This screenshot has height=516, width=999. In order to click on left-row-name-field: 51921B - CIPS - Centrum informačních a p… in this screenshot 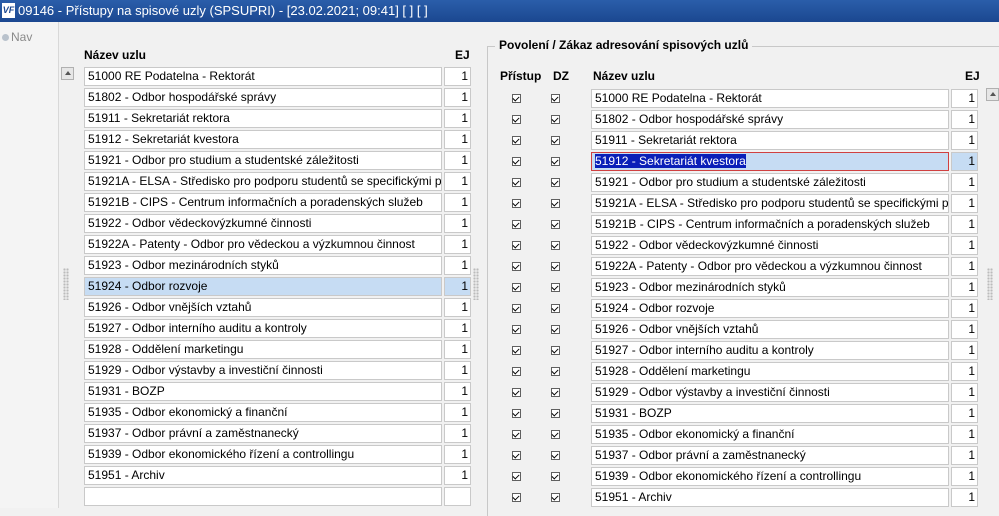, I will do `click(263, 202)`.